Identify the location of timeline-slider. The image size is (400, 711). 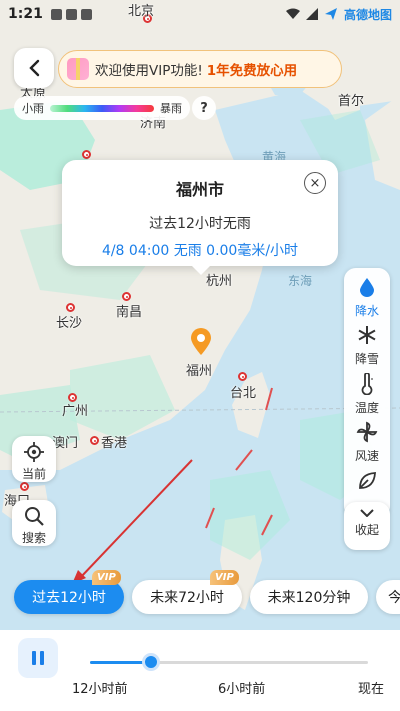
(229, 662).